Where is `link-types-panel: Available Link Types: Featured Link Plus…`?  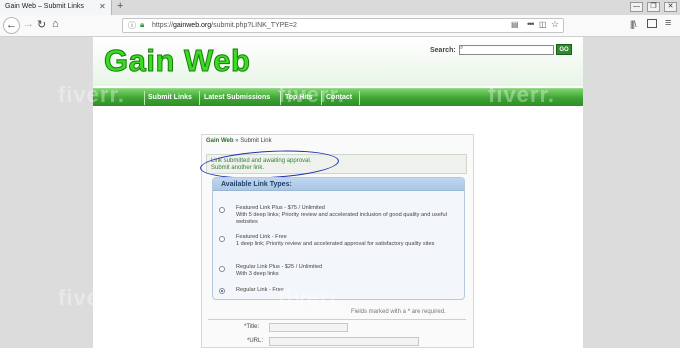
link-types-panel: Available Link Types: Featured Link Plus… is located at coordinates (338, 238).